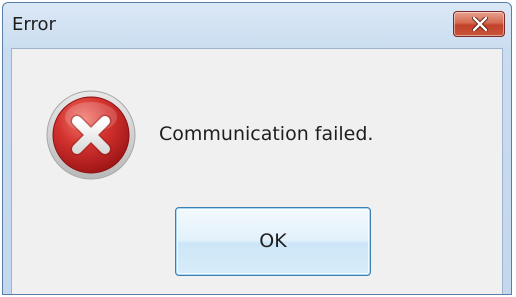 Image resolution: width=516 pixels, height=297 pixels. What do you see at coordinates (257, 25) in the screenshot?
I see `title-bar: Error` at bounding box center [257, 25].